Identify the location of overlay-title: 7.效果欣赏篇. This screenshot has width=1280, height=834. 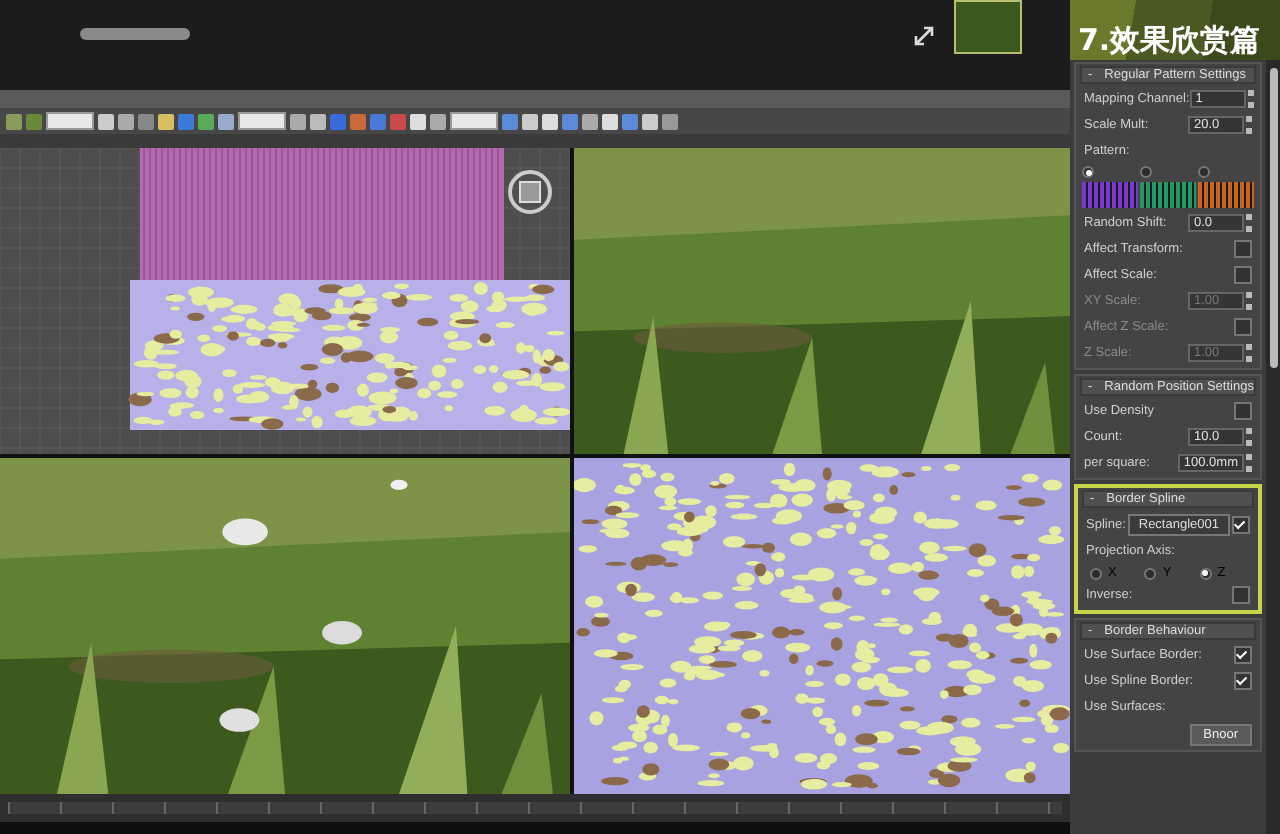
(1169, 40).